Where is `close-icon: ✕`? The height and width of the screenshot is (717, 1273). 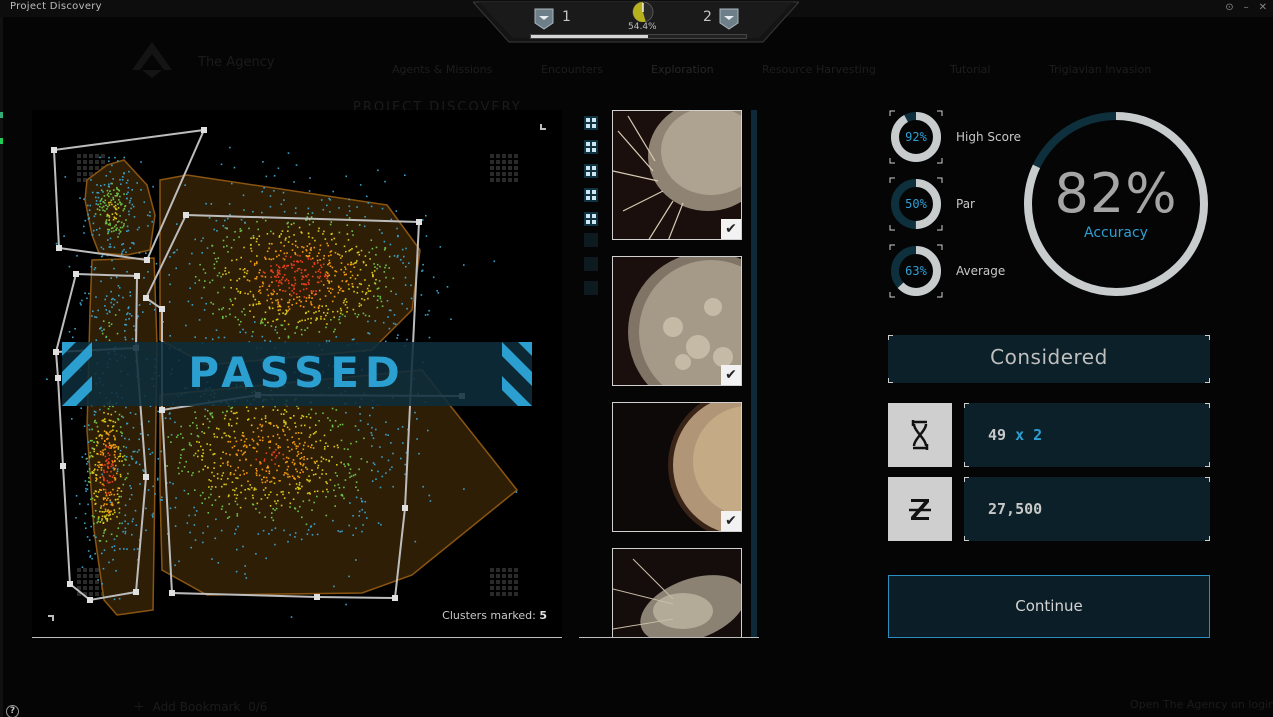
close-icon: ✕ is located at coordinates (1263, 7).